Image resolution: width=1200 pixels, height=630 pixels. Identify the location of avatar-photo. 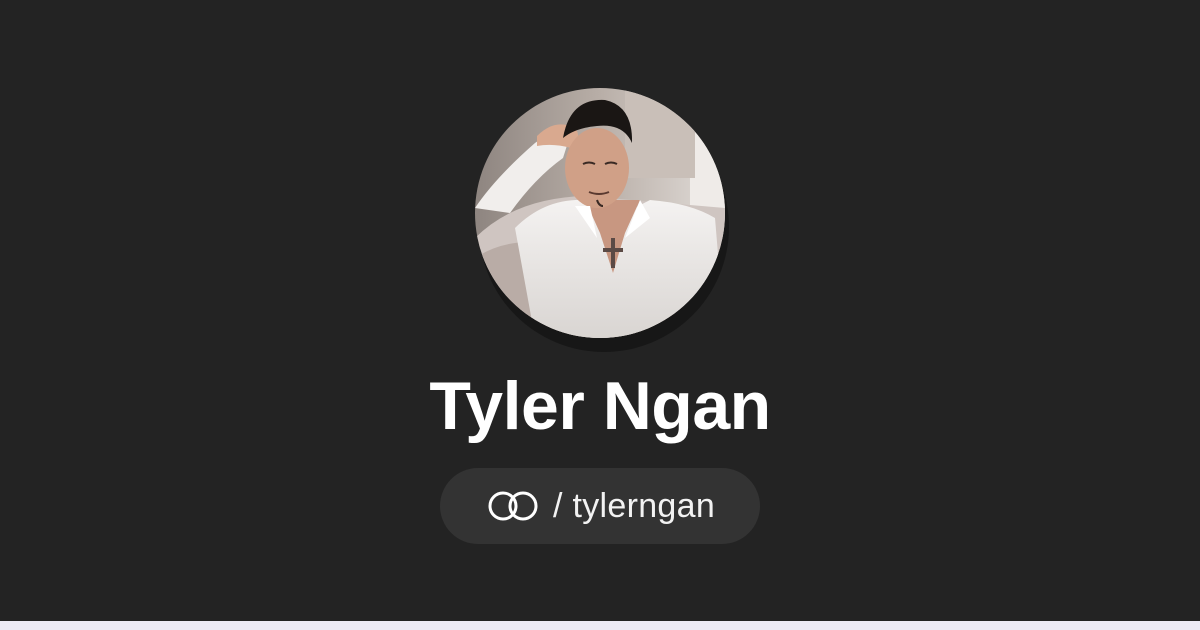
(600, 213).